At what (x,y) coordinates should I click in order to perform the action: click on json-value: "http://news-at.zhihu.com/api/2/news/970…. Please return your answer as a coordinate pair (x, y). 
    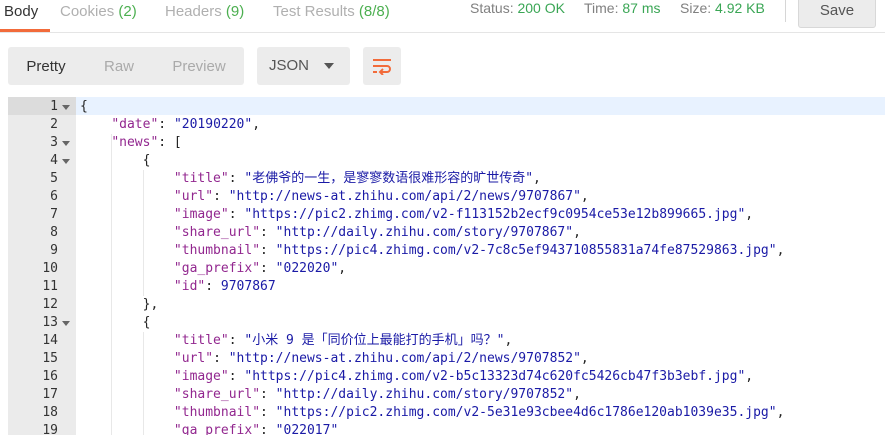
    Looking at the image, I should click on (404, 196).